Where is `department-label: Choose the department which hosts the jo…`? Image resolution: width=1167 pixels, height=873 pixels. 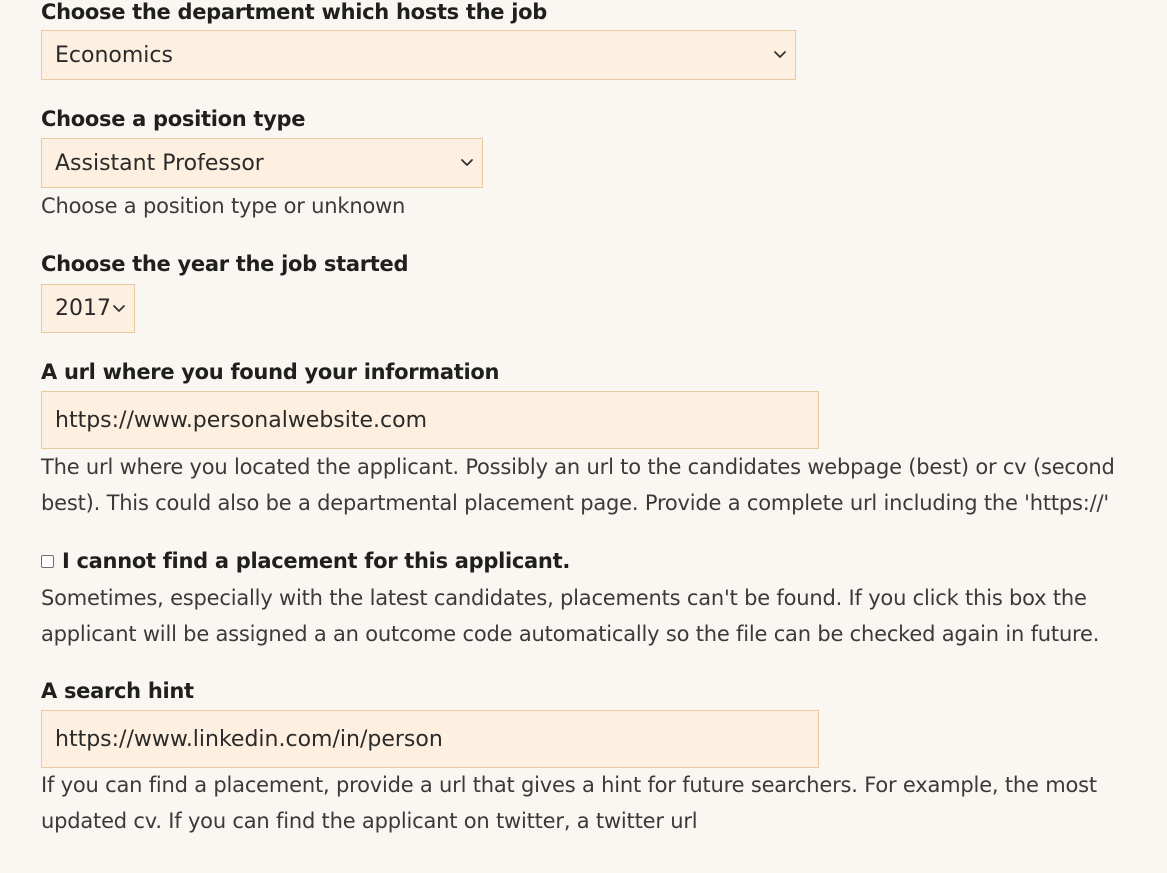
department-label: Choose the department which hosts the jo… is located at coordinates (294, 12).